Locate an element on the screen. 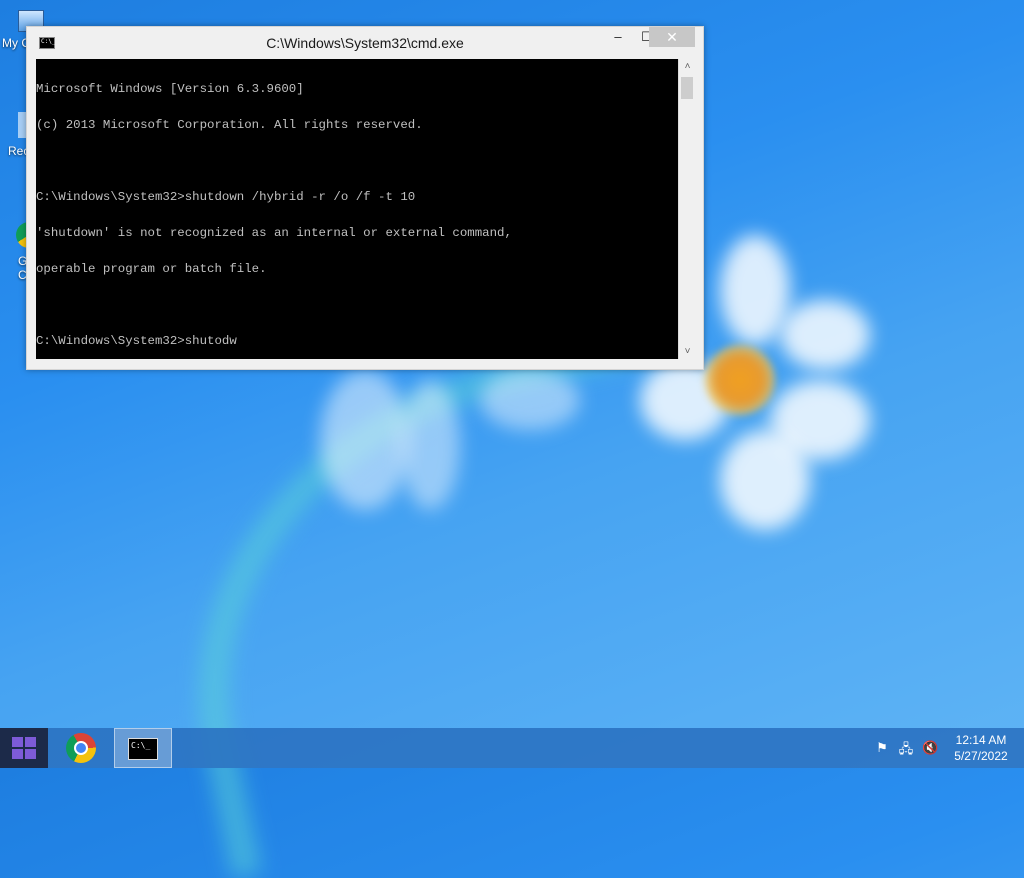 This screenshot has width=1024, height=878. taskbar-chrome-button is located at coordinates (82, 748).